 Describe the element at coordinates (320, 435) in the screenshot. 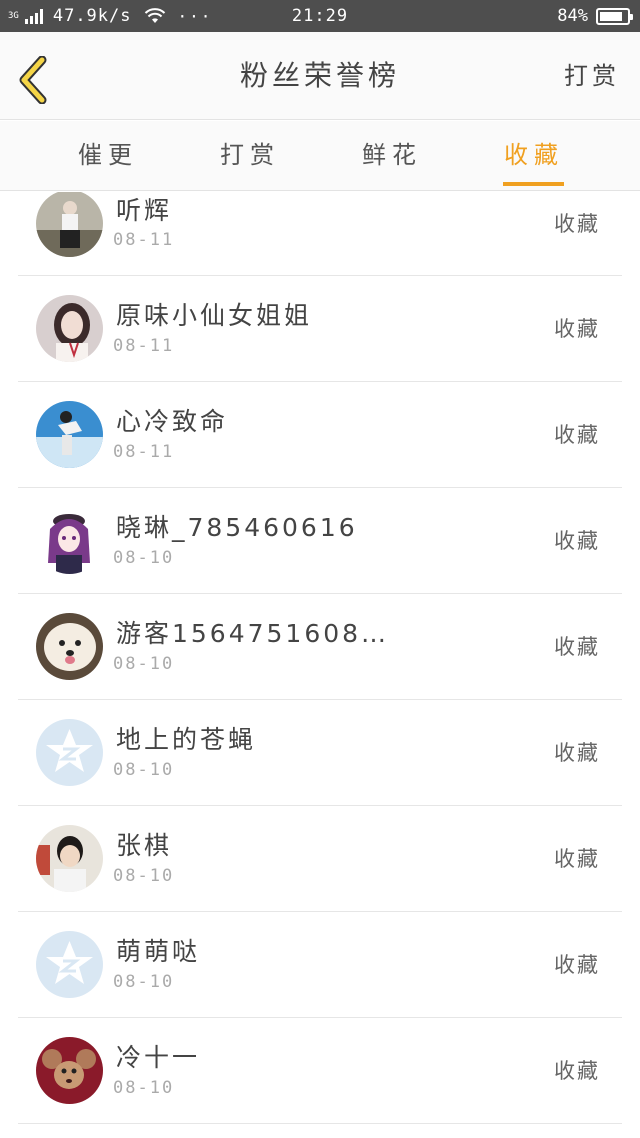

I see `list-item: 心冷致命 08-11 收藏` at that location.